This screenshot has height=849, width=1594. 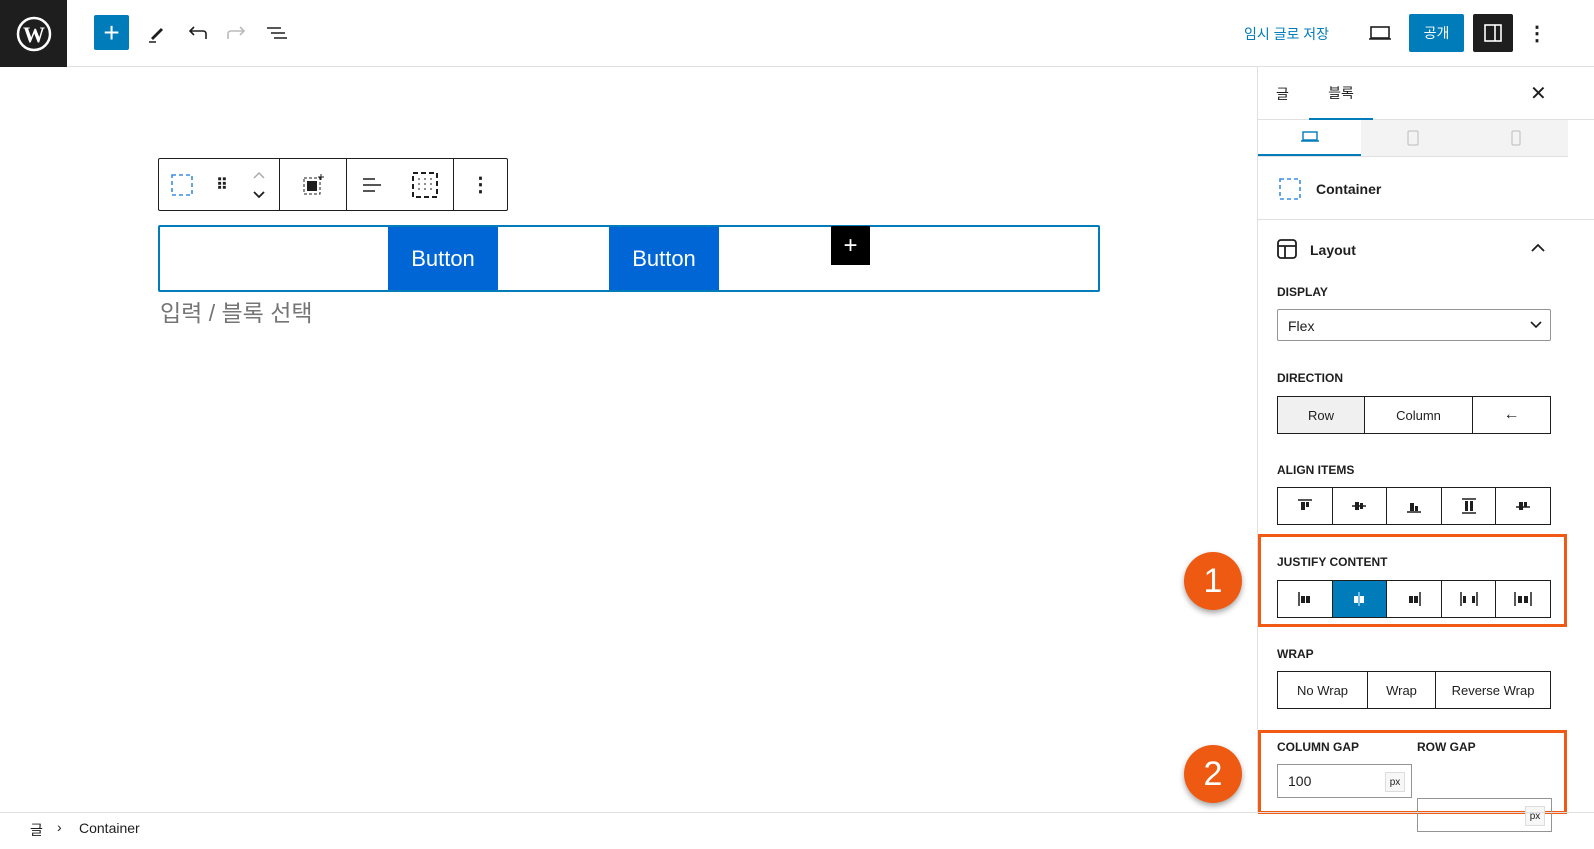 What do you see at coordinates (1333, 250) in the screenshot?
I see `panel-title: Layout` at bounding box center [1333, 250].